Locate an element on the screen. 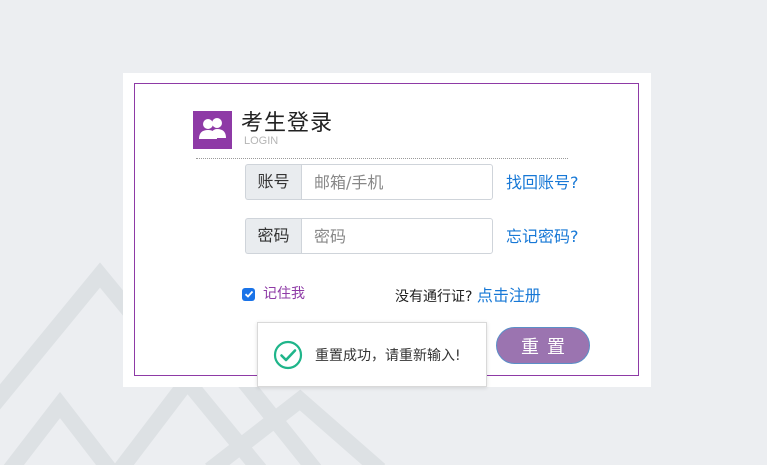  account-label: 账号 is located at coordinates (273, 182).